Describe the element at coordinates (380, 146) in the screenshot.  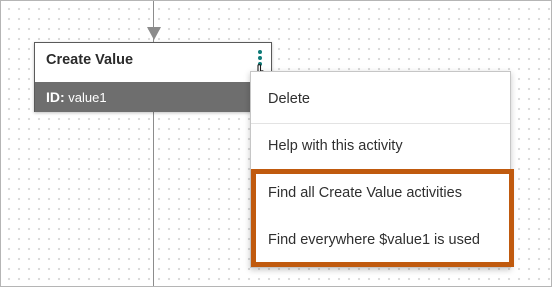
I see `menu-item-help: Help with this activity` at that location.